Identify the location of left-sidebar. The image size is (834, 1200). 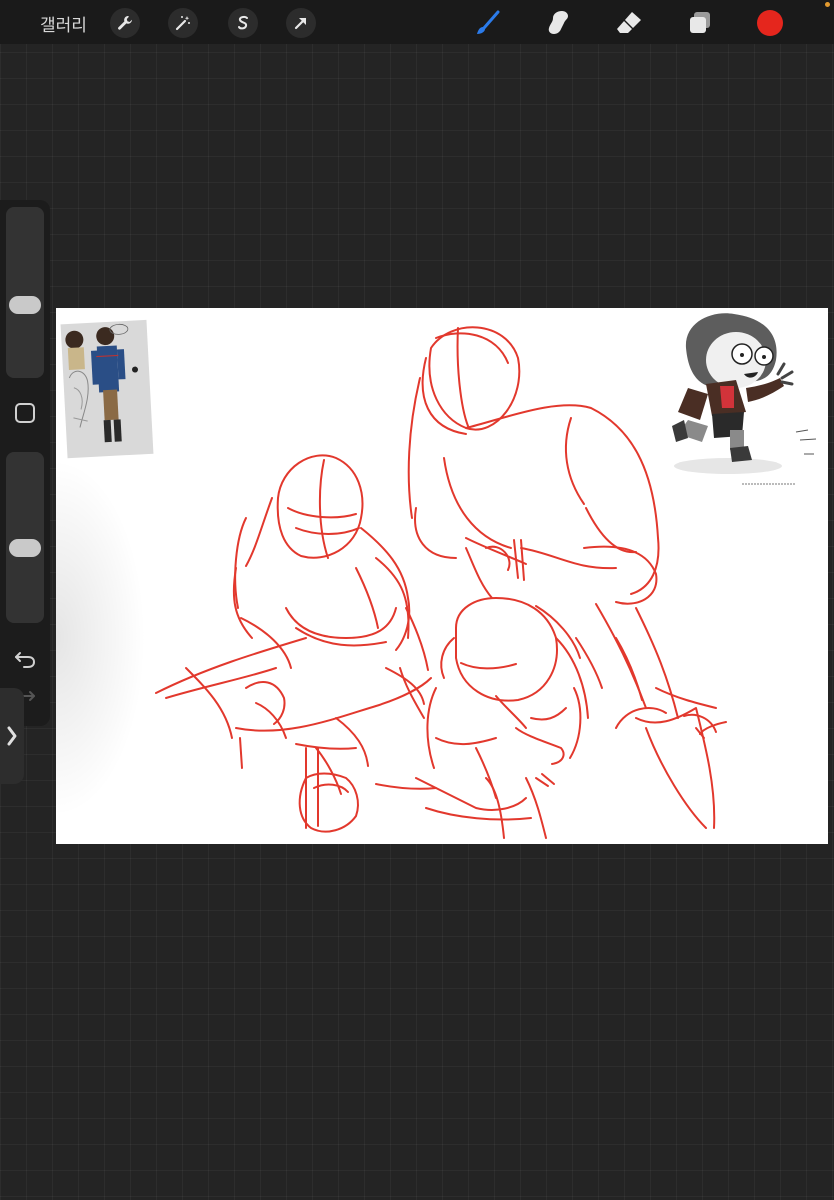
(25, 463).